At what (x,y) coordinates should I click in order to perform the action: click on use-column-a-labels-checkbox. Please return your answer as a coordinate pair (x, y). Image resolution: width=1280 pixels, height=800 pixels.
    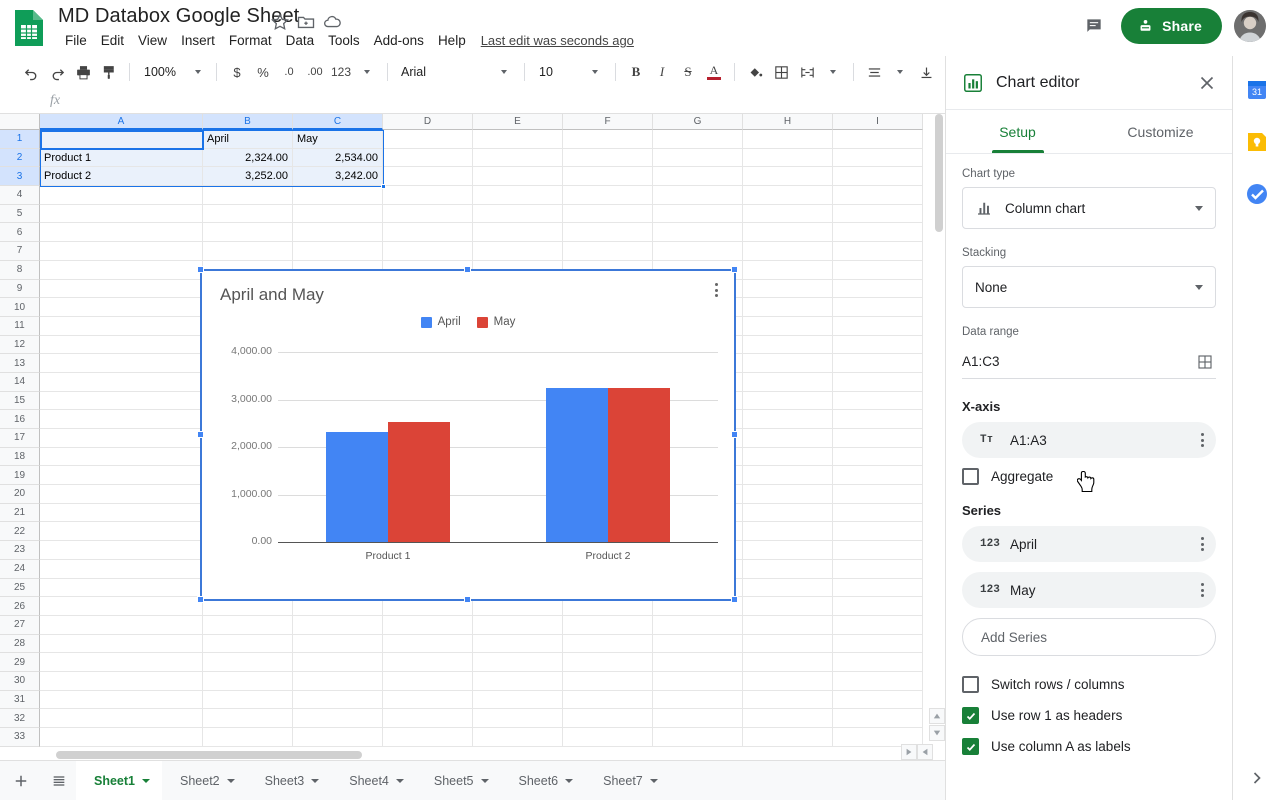
    Looking at the image, I should click on (970, 746).